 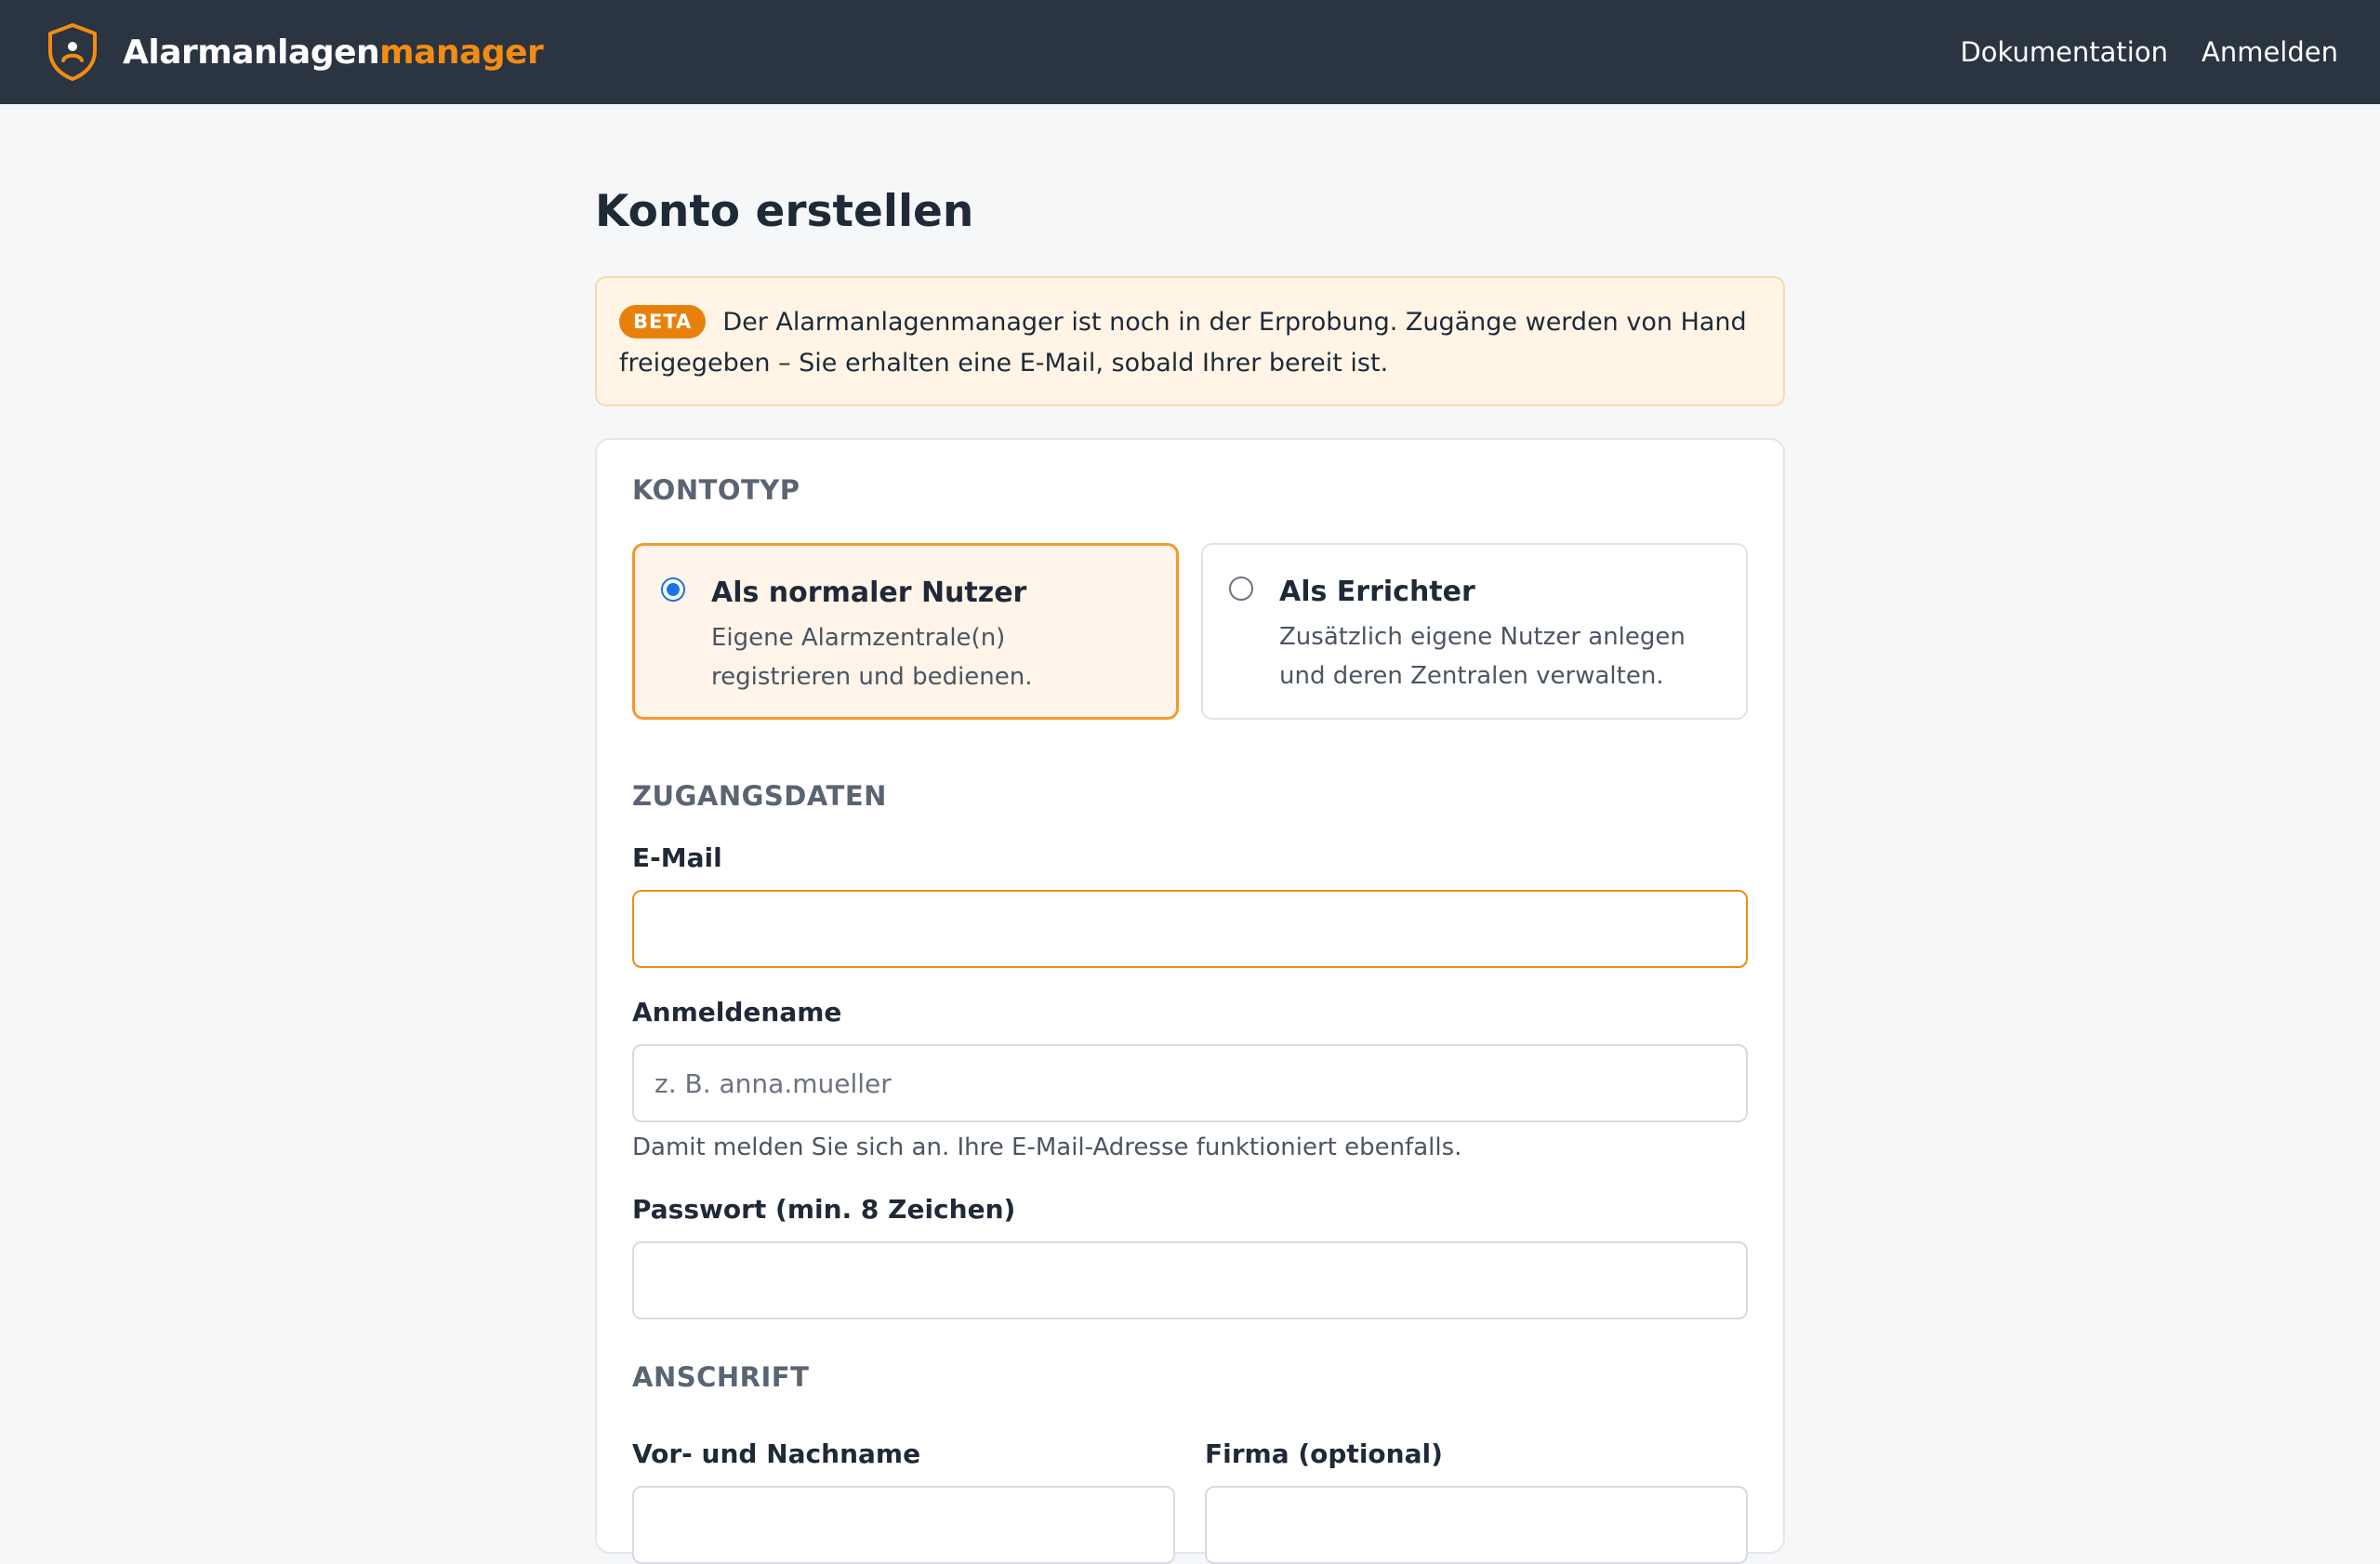 I want to click on company-label: Firma (optional), so click(x=1324, y=1454).